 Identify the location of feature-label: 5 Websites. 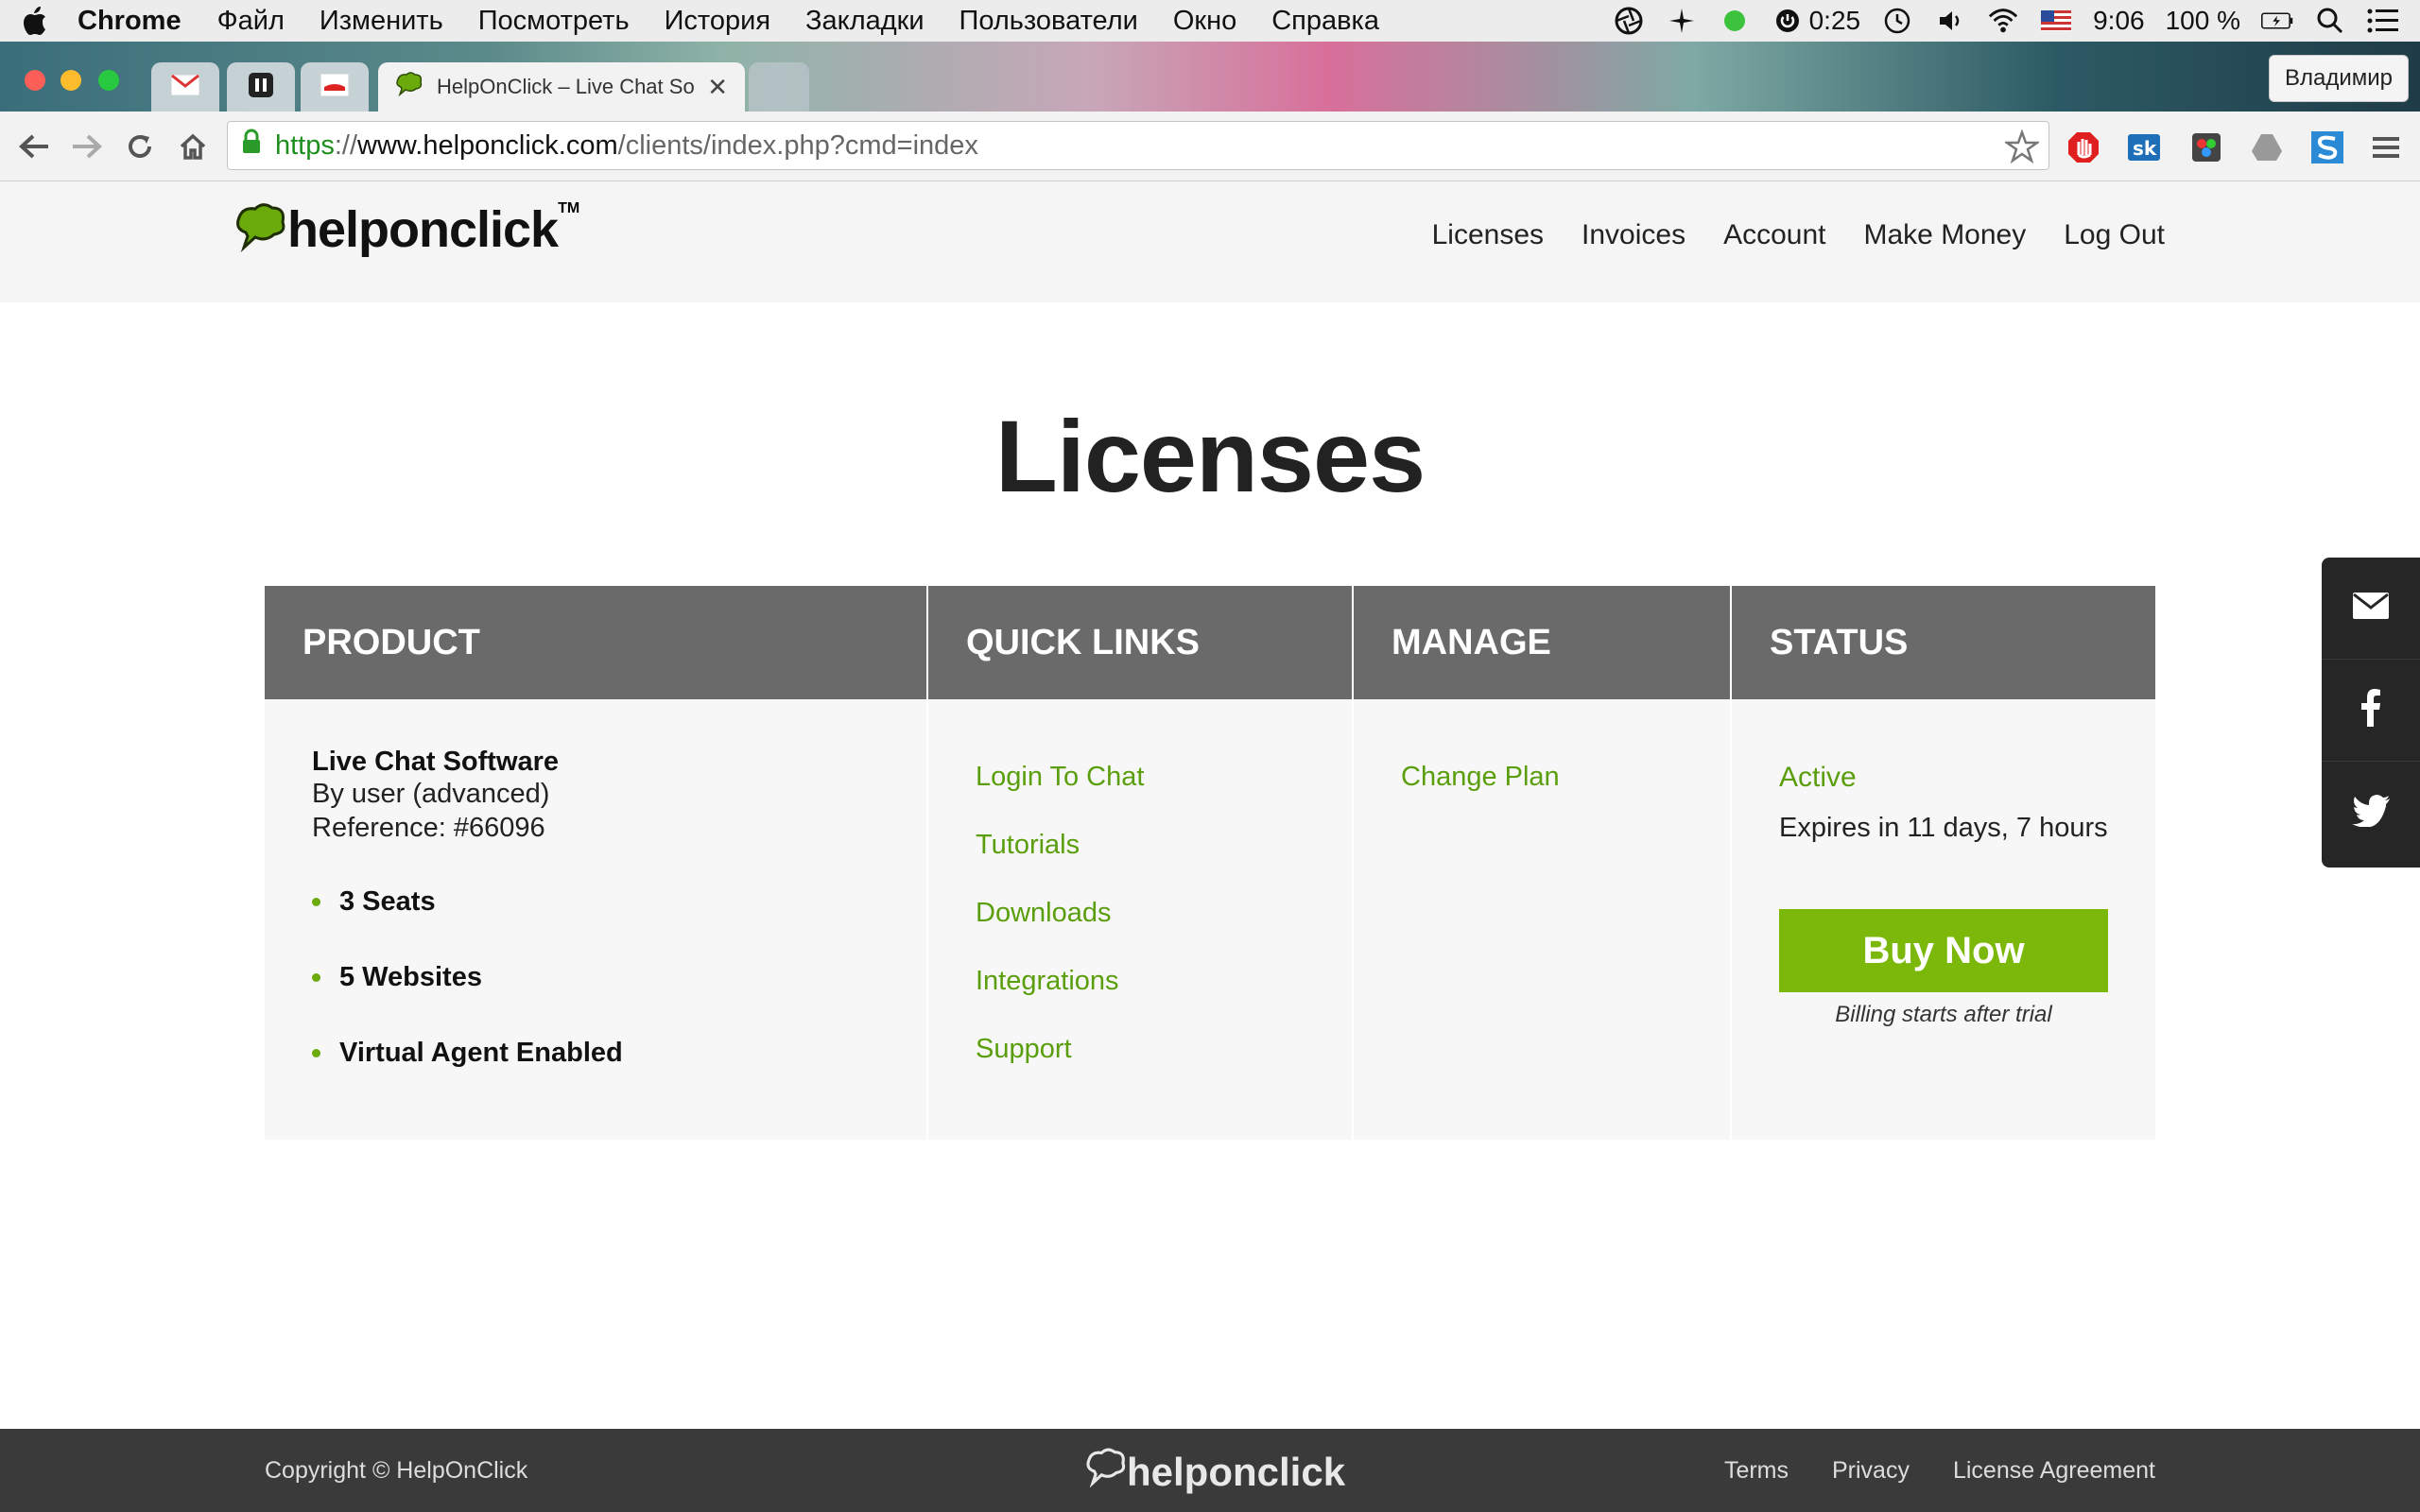
(410, 977).